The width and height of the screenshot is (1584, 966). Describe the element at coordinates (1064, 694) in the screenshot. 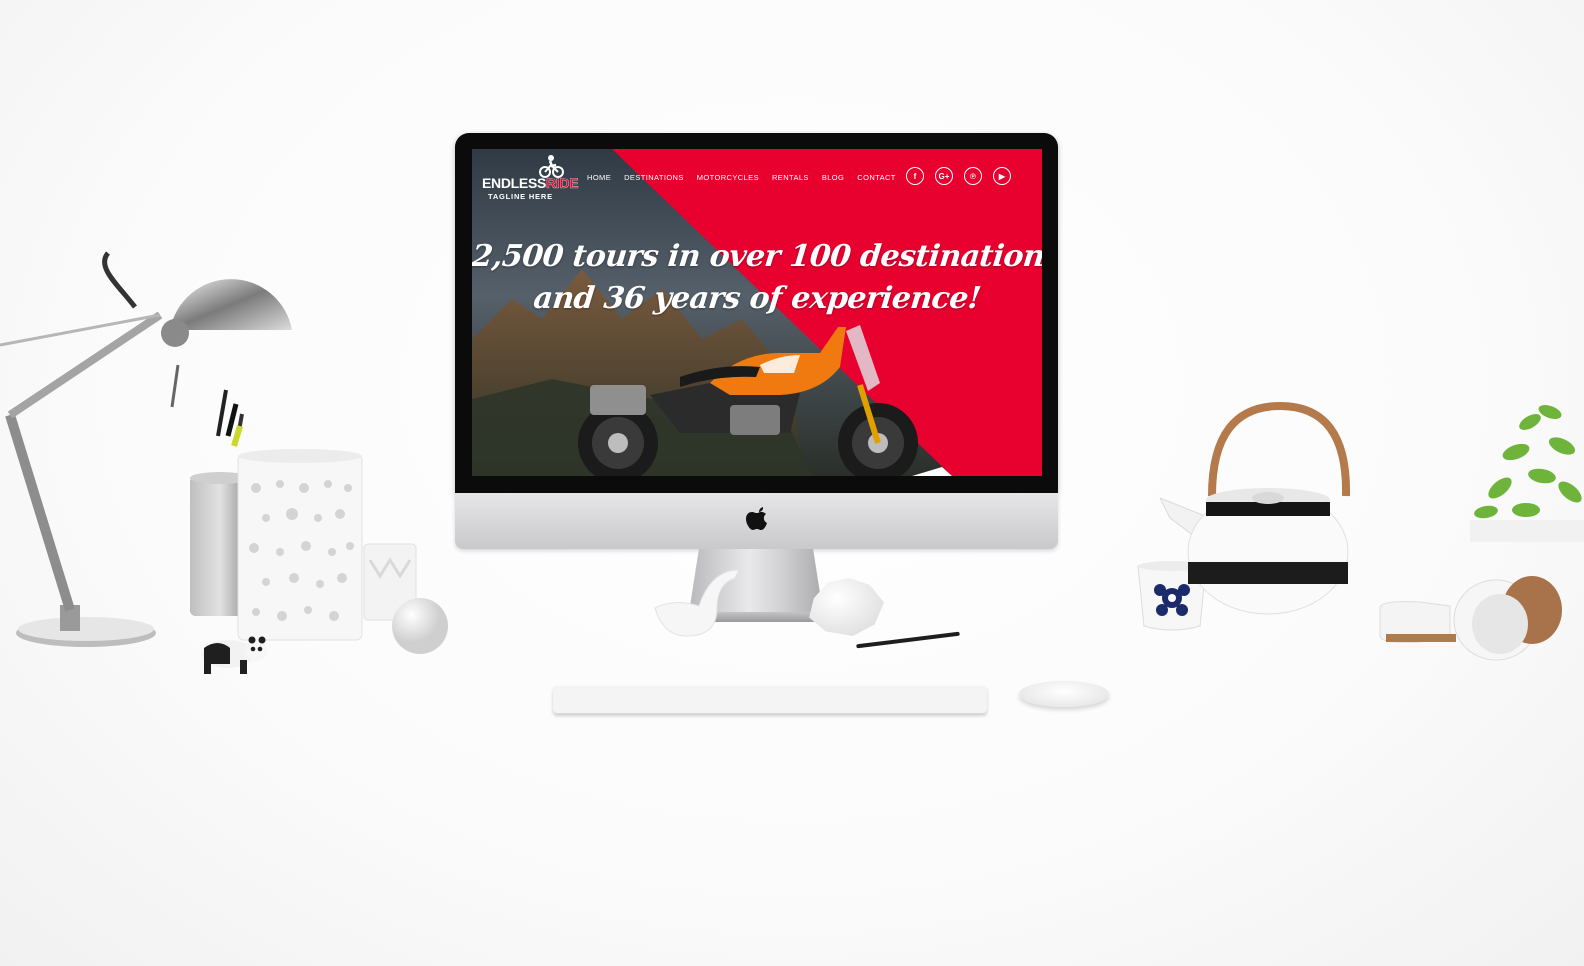

I see `mouse` at that location.